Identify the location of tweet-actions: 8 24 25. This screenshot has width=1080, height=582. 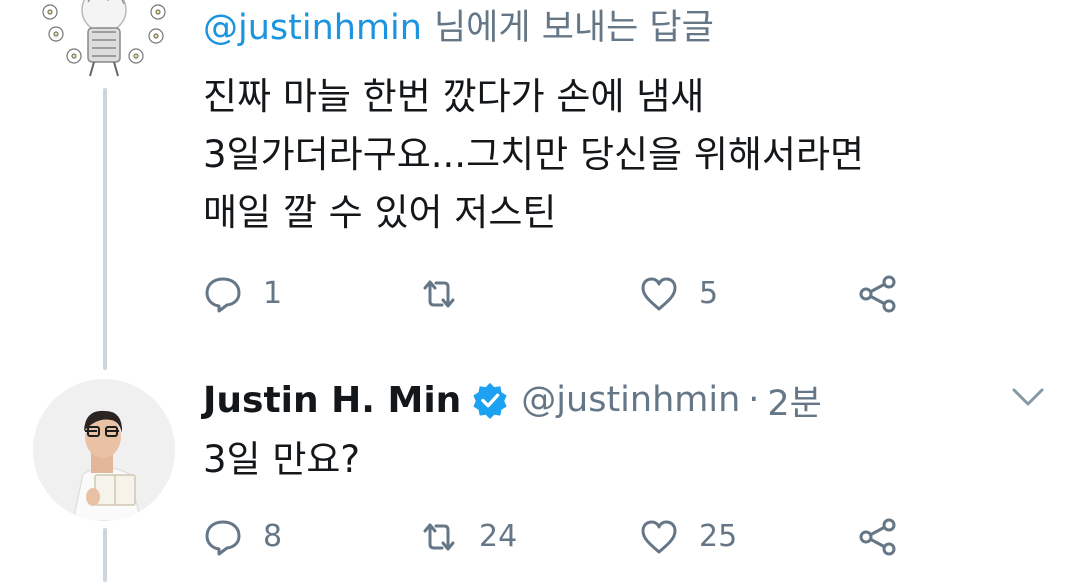
(563, 537).